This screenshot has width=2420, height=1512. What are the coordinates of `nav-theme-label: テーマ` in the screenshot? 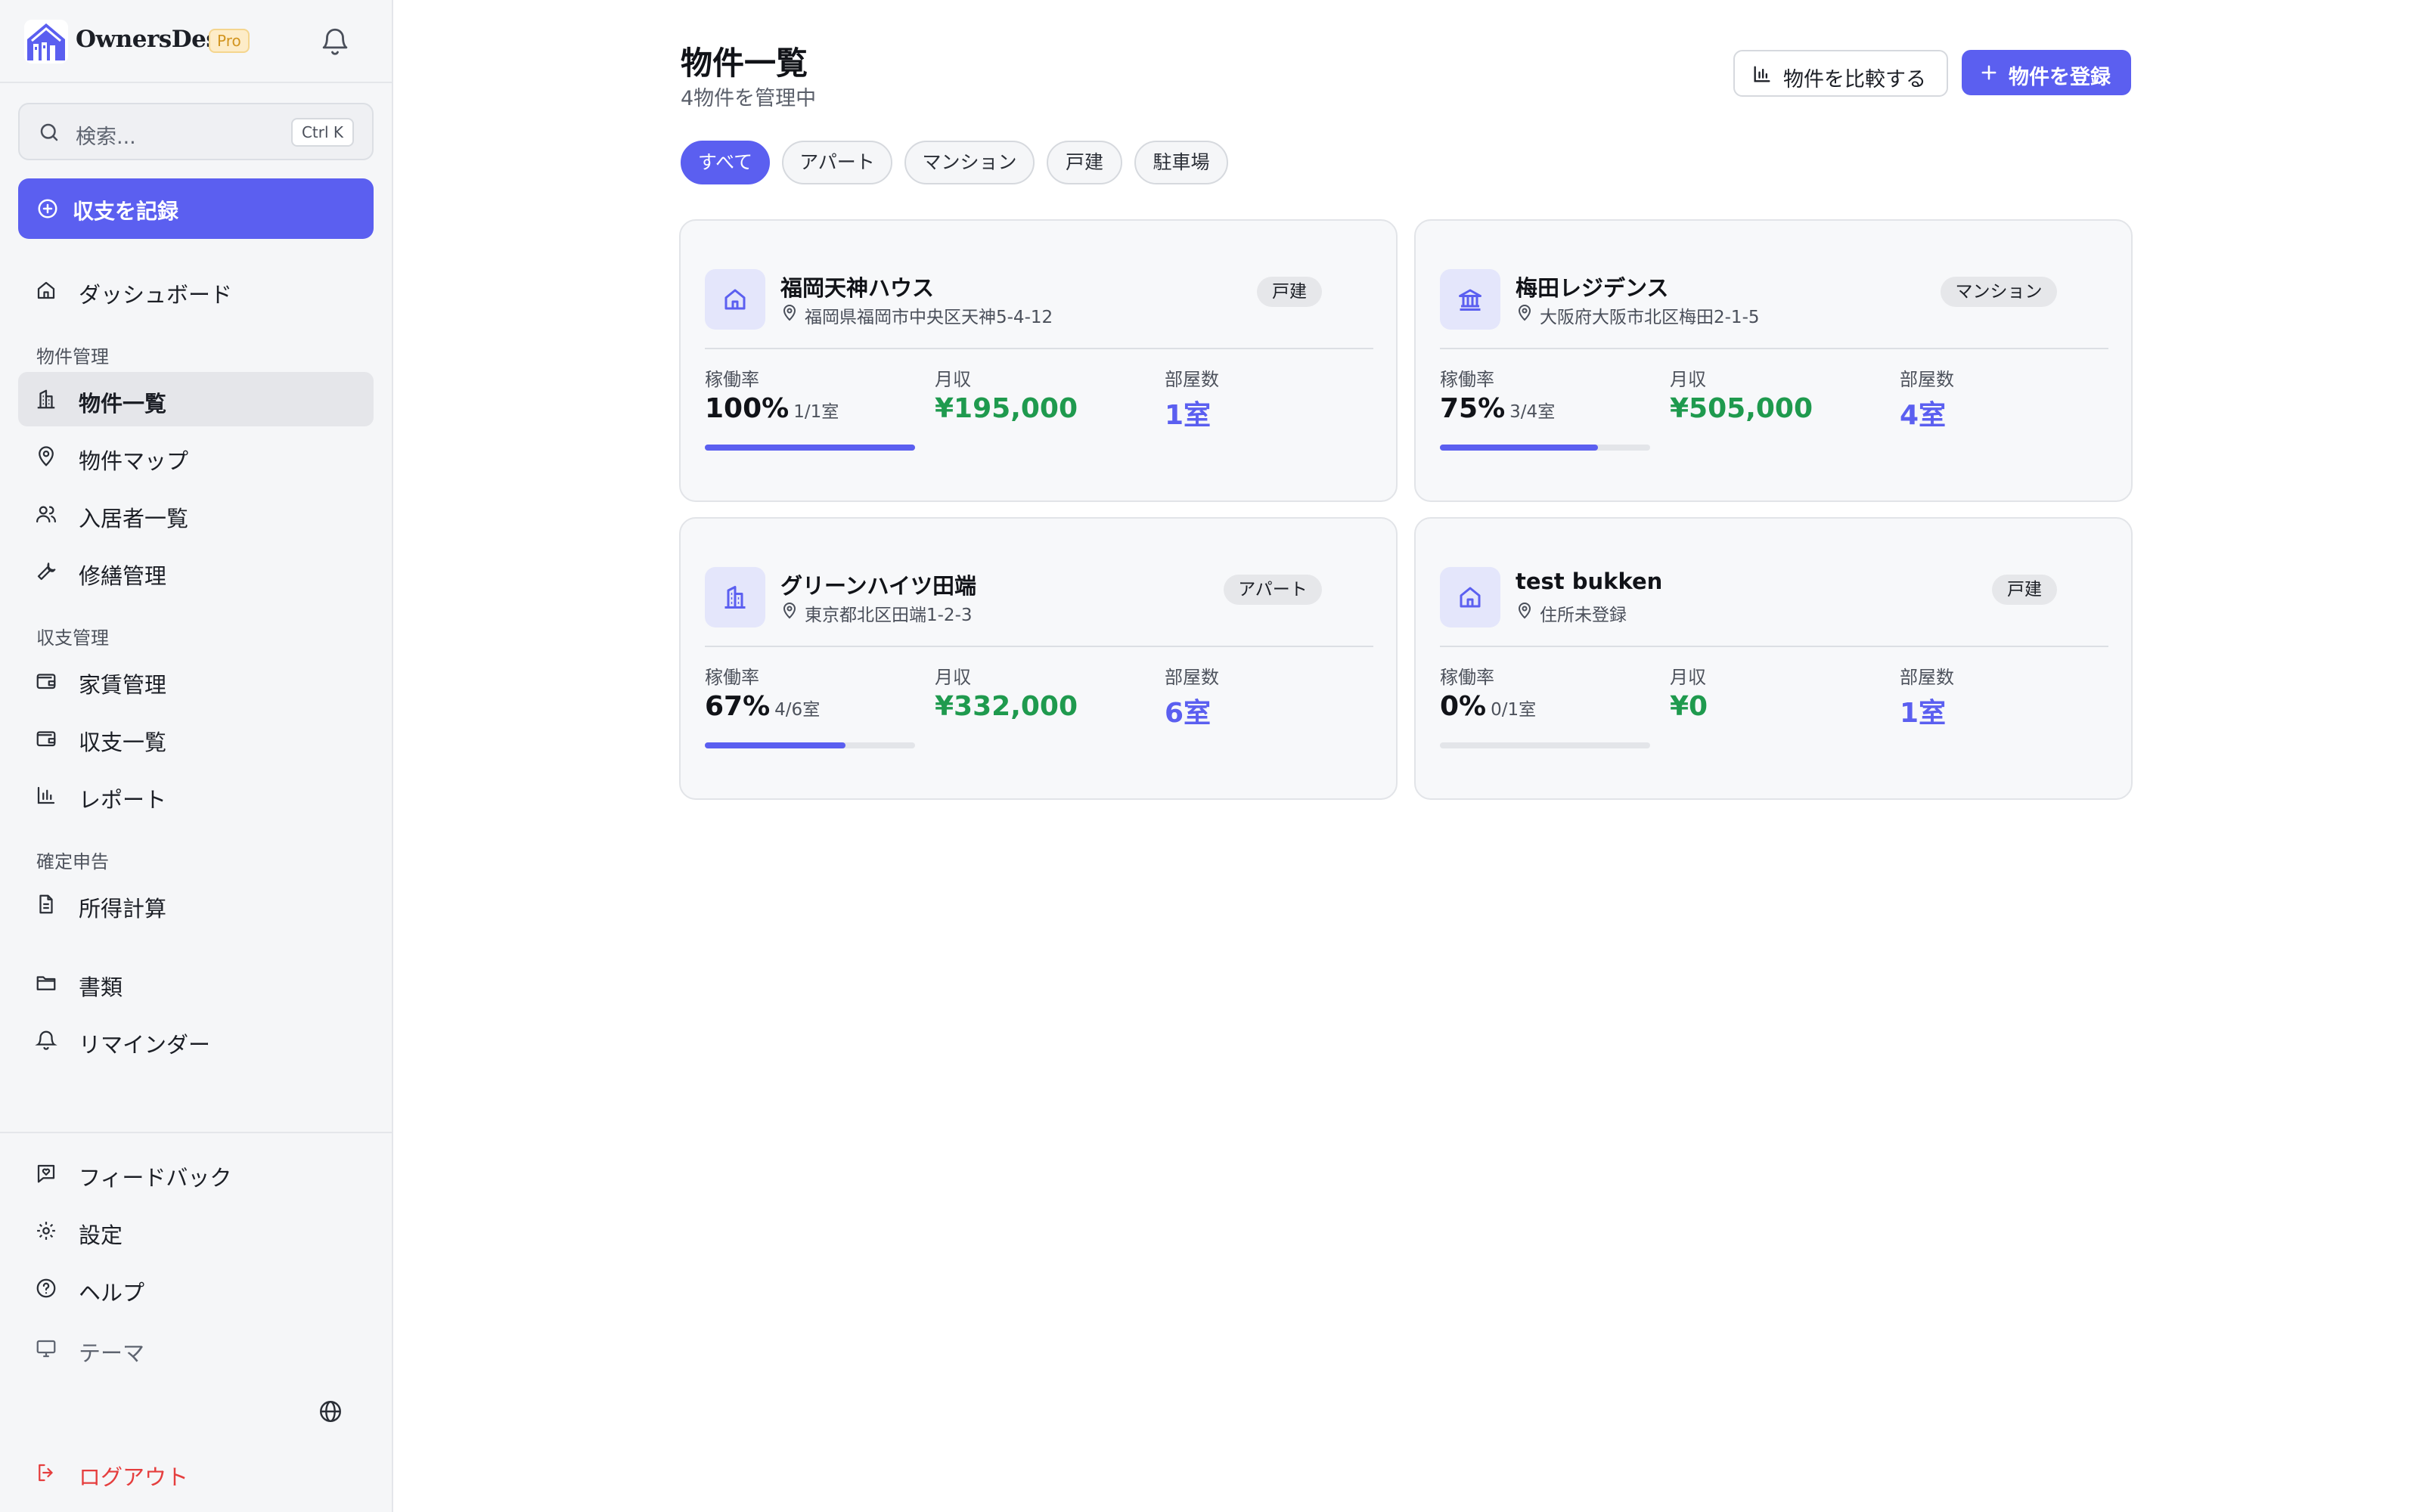 It's located at (112, 1353).